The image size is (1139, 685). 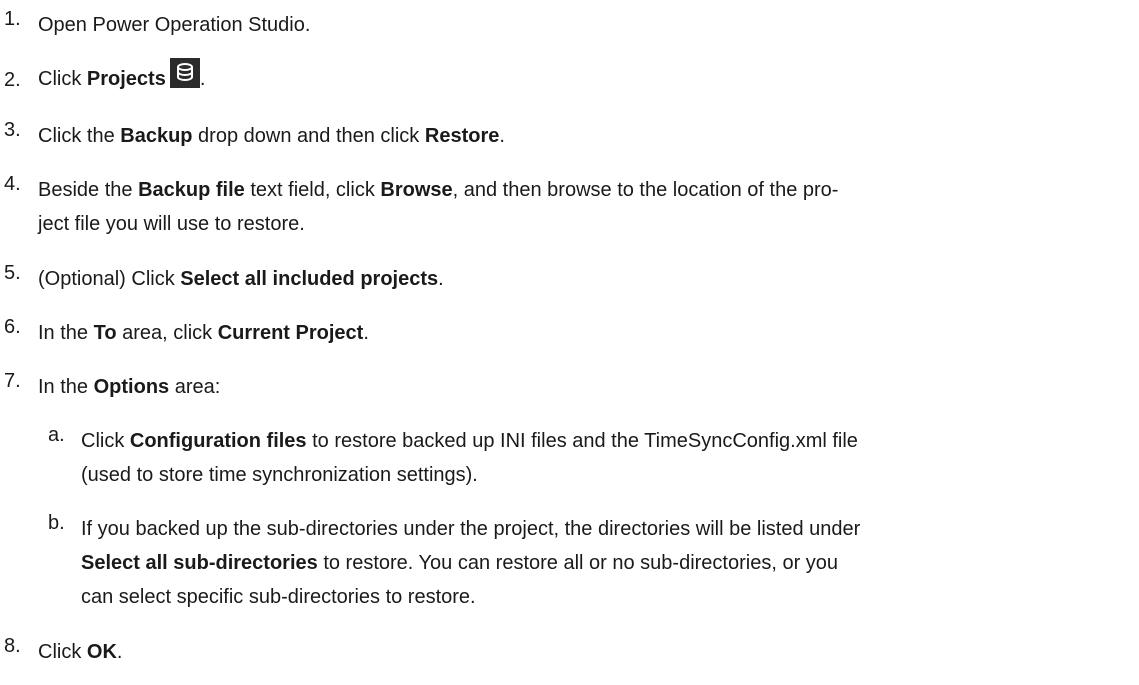 I want to click on step-number: 6., so click(x=12, y=327).